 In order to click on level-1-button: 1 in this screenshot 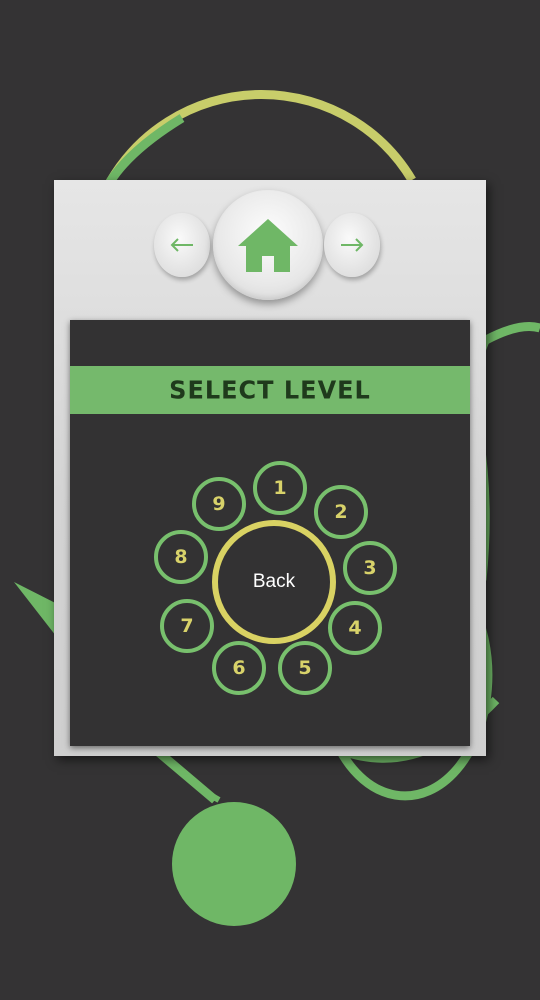, I will do `click(280, 488)`.